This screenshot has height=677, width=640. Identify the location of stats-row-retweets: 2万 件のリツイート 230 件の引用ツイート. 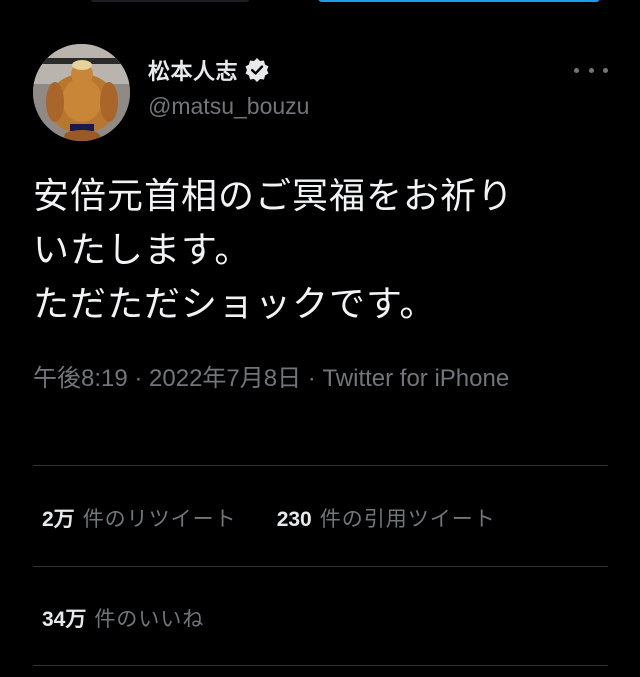
(289, 518).